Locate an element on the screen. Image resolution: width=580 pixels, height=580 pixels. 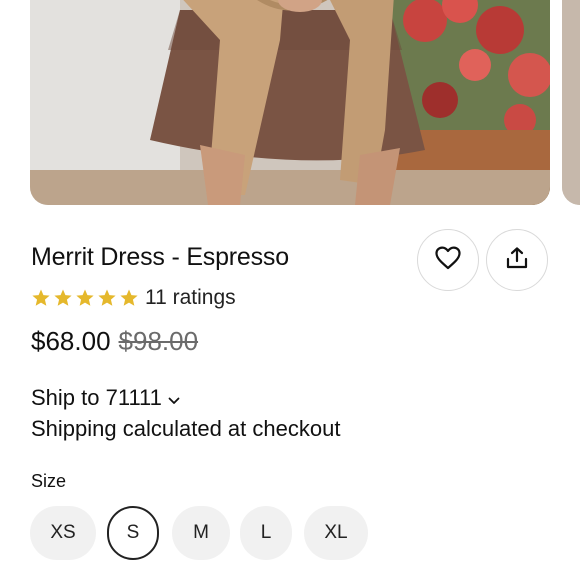
current-price: $68.00 is located at coordinates (71, 341).